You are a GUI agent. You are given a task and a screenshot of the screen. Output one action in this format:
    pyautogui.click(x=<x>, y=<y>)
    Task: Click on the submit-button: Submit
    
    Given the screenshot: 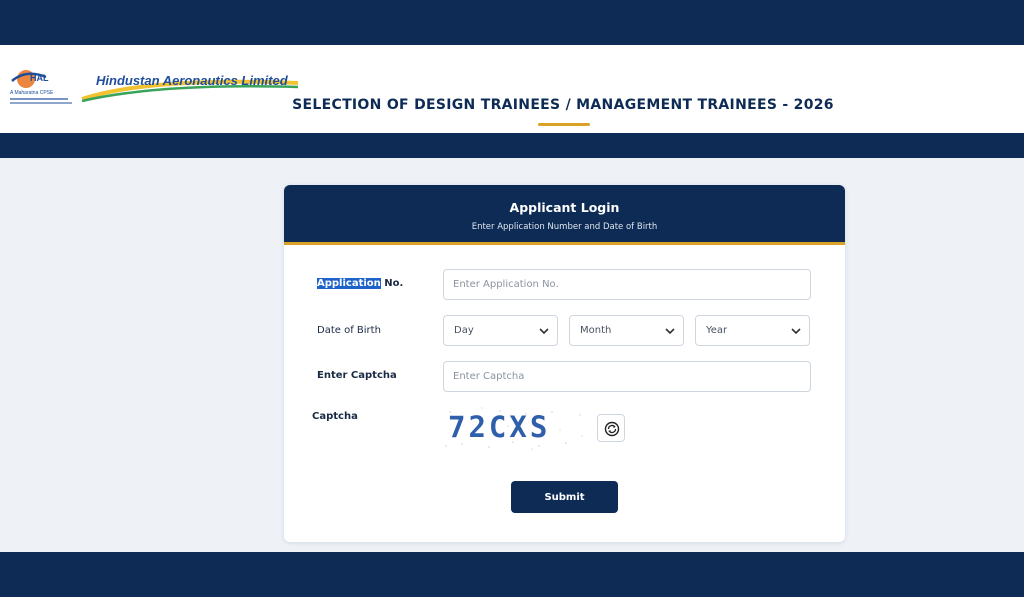 What is the action you would take?
    pyautogui.click(x=564, y=497)
    